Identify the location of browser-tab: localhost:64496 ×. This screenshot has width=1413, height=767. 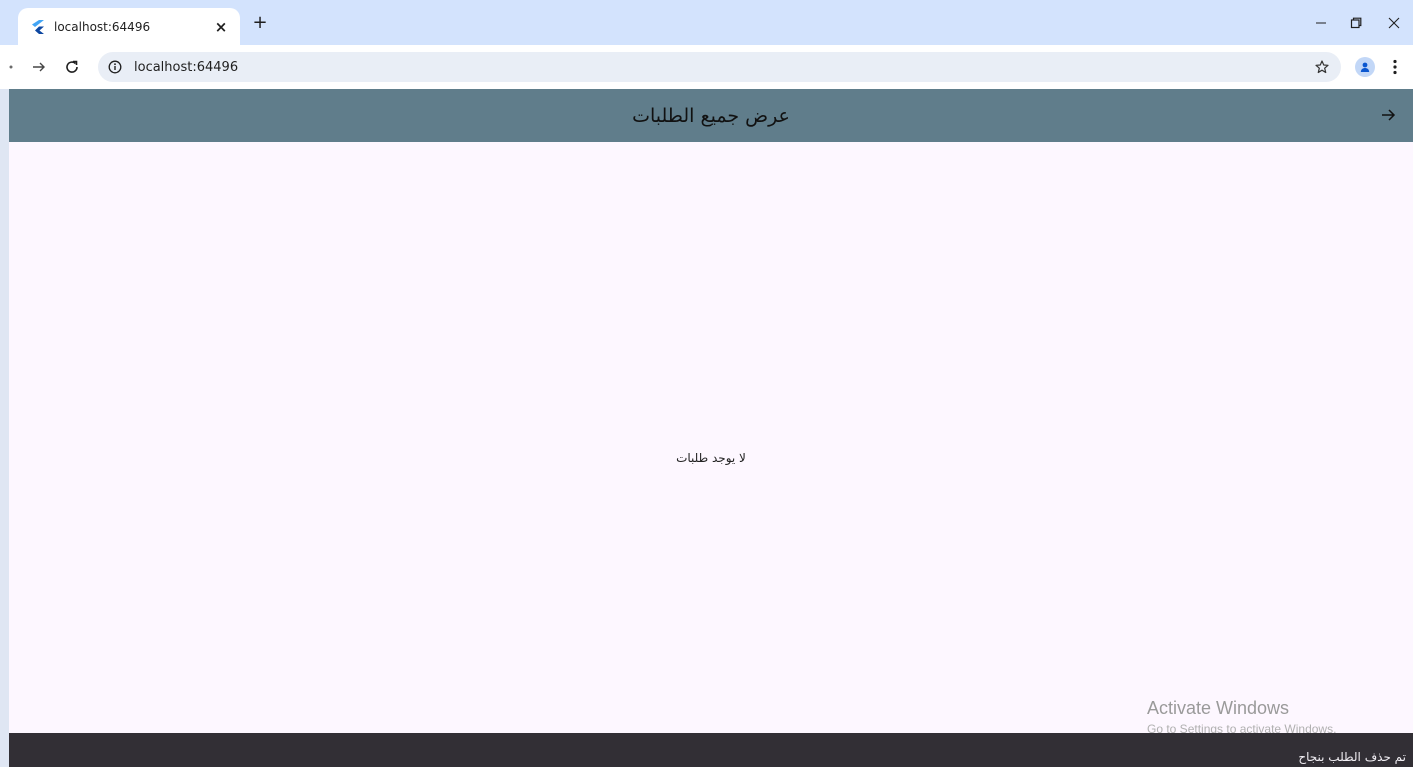
(129, 26).